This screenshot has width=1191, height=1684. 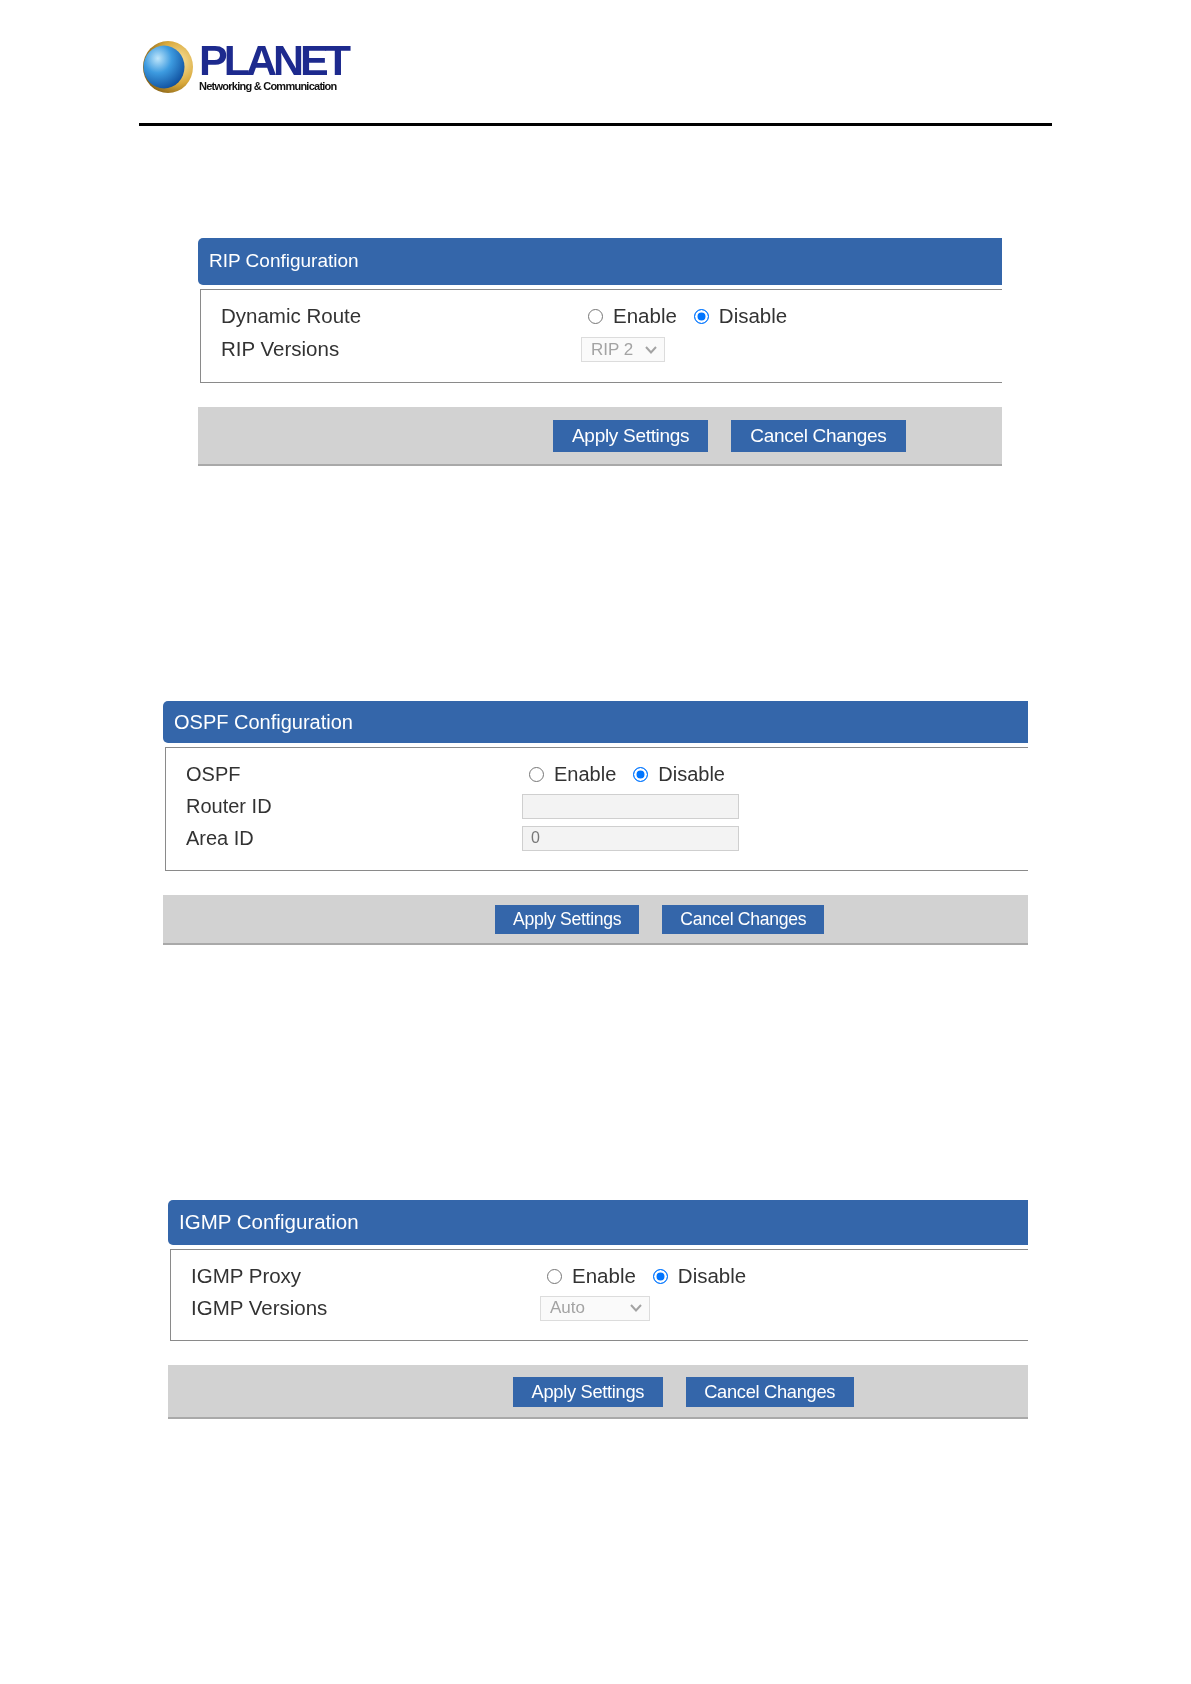 What do you see at coordinates (260, 1307) in the screenshot?
I see `field-label: IGMP Versions` at bounding box center [260, 1307].